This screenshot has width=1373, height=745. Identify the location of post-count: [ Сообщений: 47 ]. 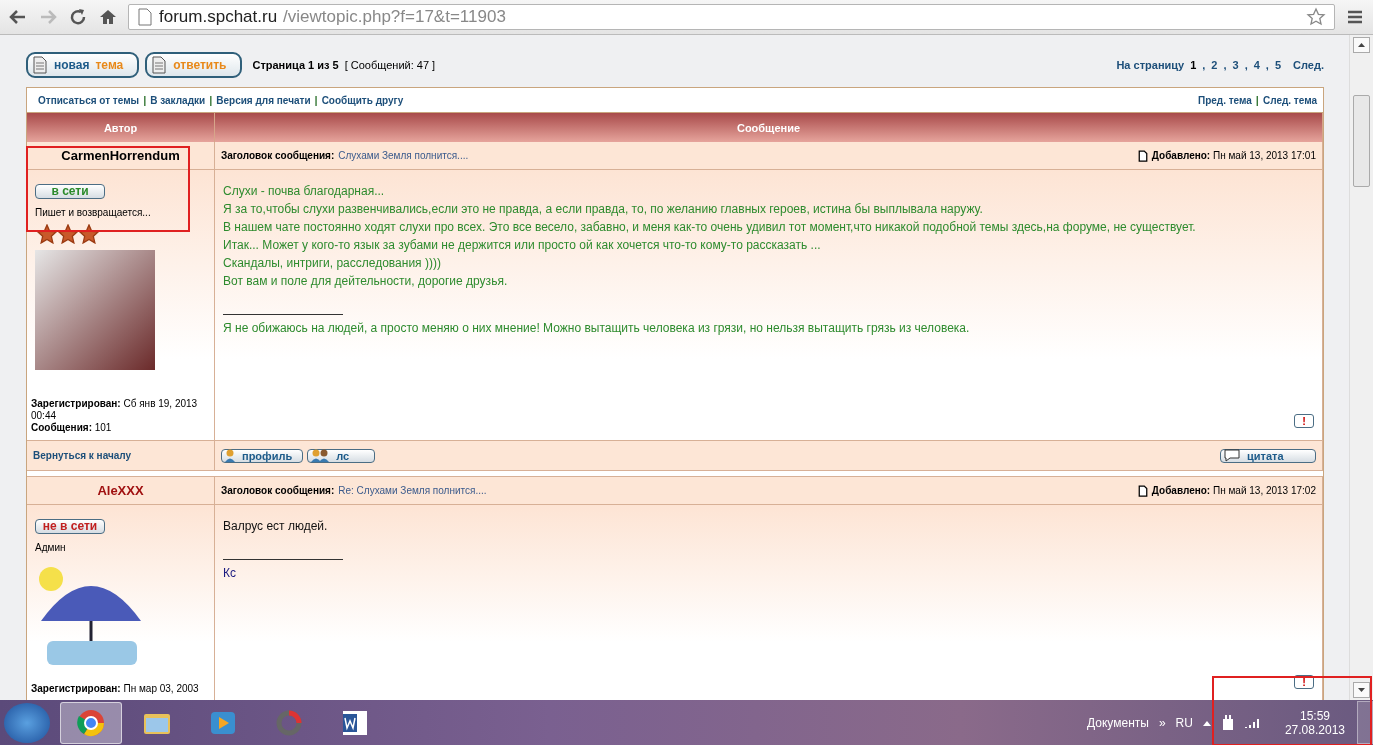
(390, 65).